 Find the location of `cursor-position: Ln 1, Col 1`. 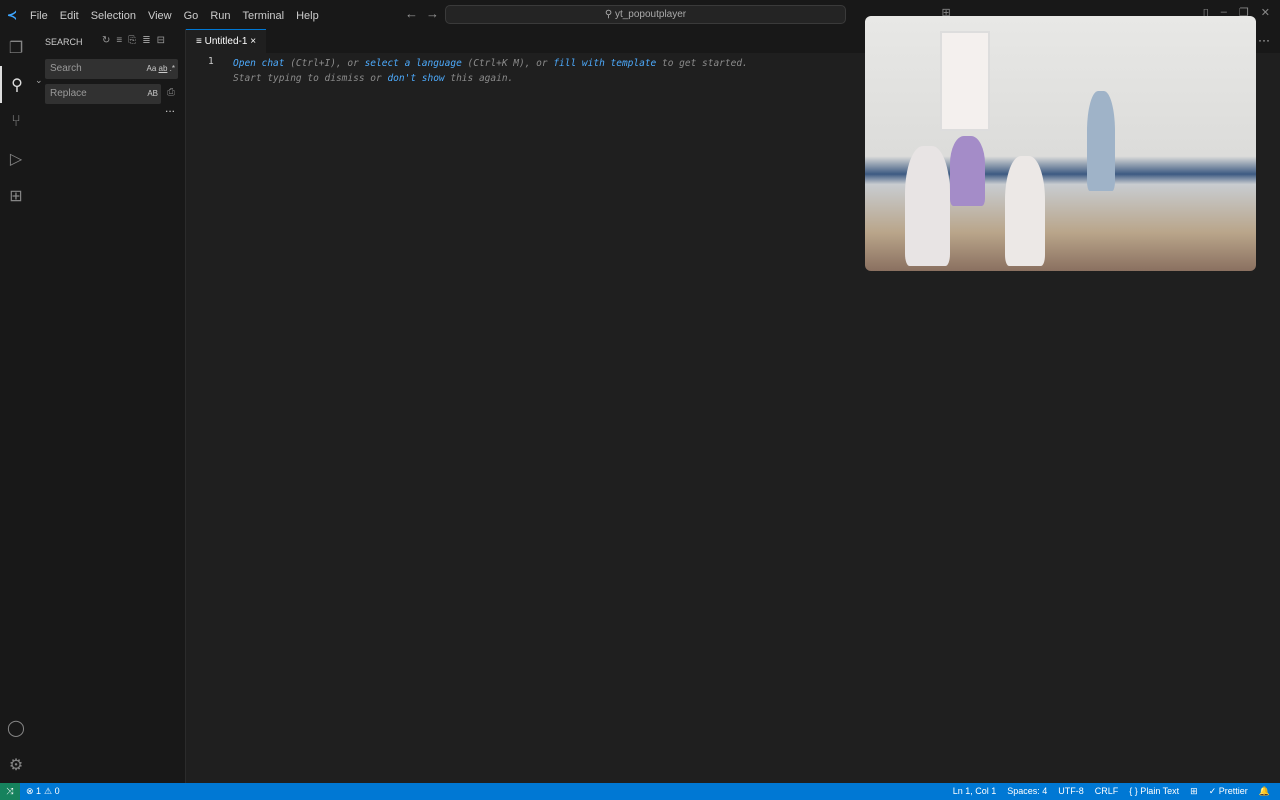

cursor-position: Ln 1, Col 1 is located at coordinates (975, 791).